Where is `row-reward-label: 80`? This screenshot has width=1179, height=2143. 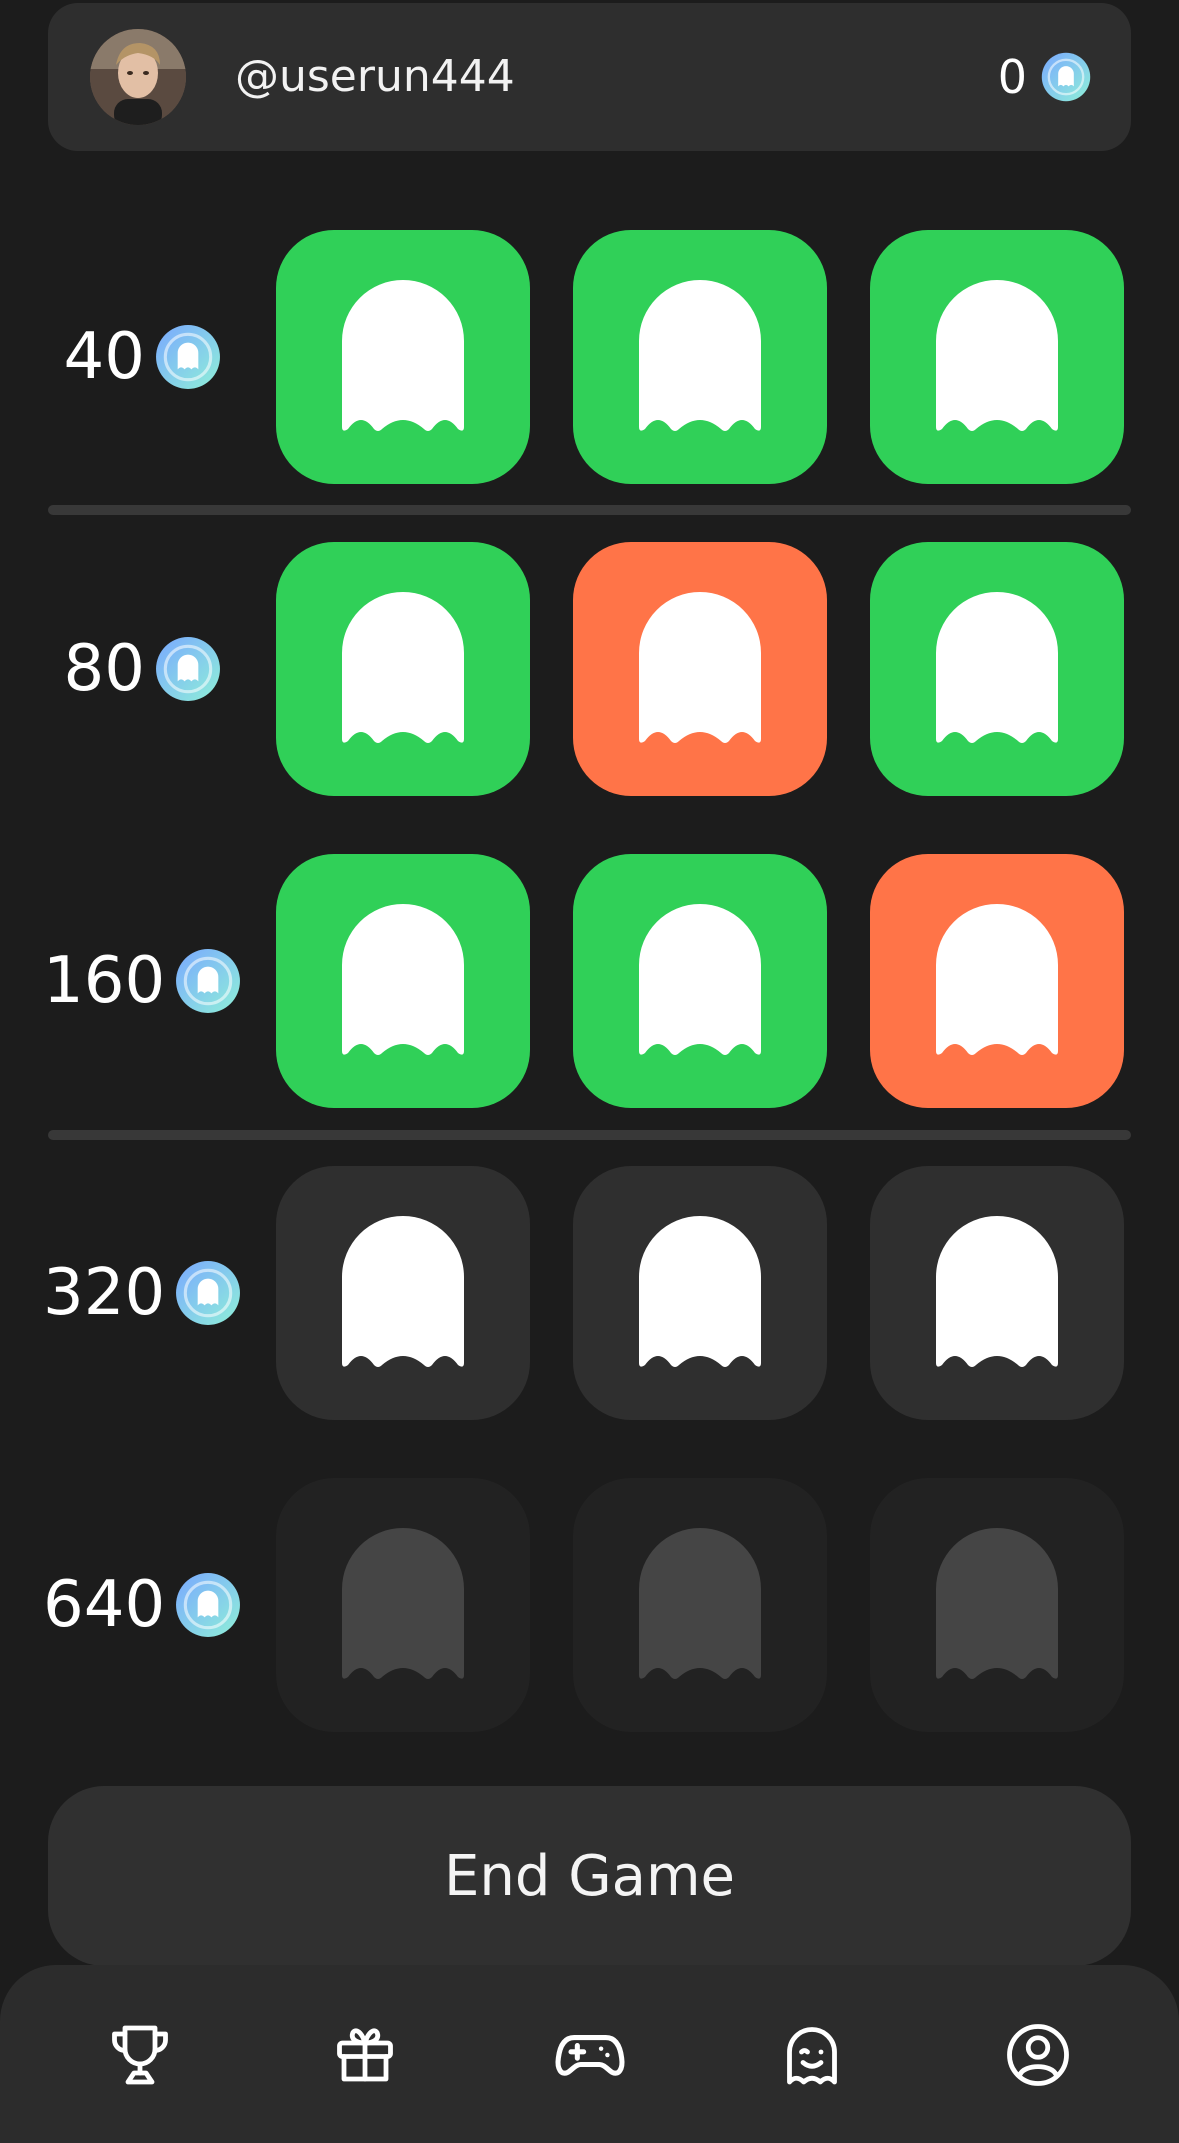
row-reward-label: 80 is located at coordinates (142, 669).